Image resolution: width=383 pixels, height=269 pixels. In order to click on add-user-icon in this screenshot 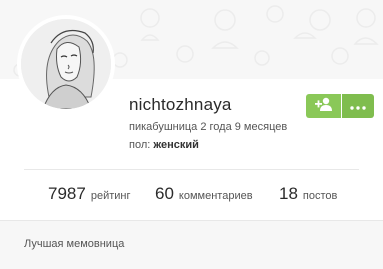, I will do `click(323, 106)`.